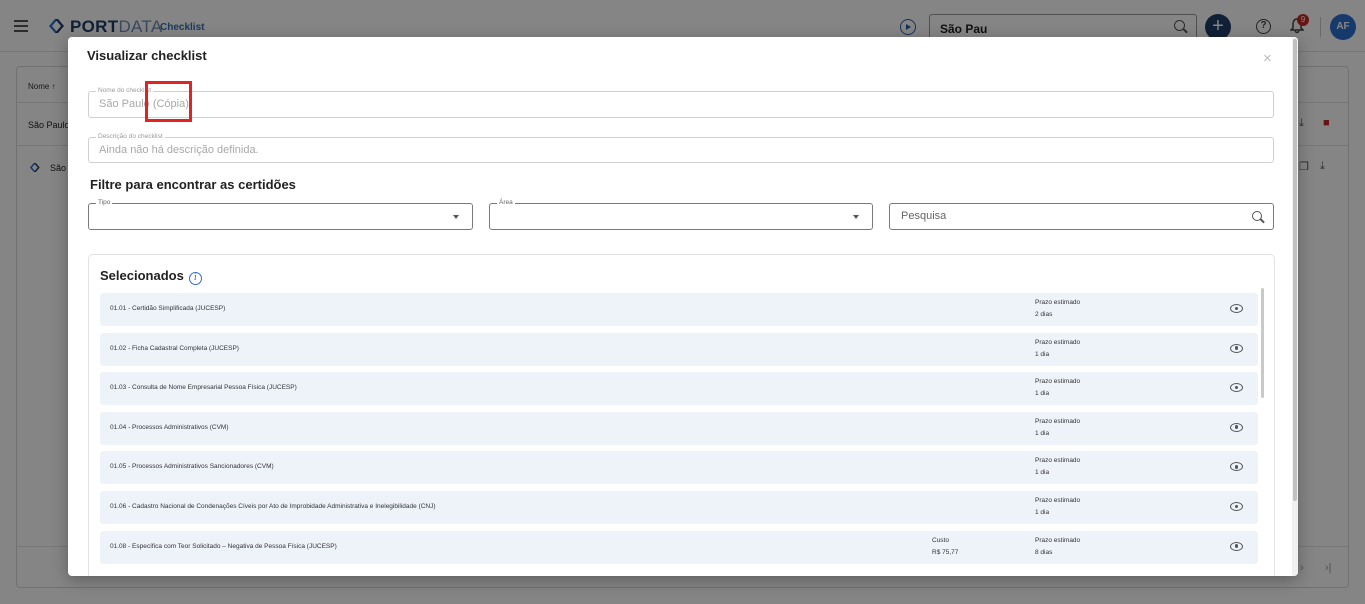 This screenshot has height=604, width=1365. Describe the element at coordinates (168, 101) in the screenshot. I see `highlight-box` at that location.